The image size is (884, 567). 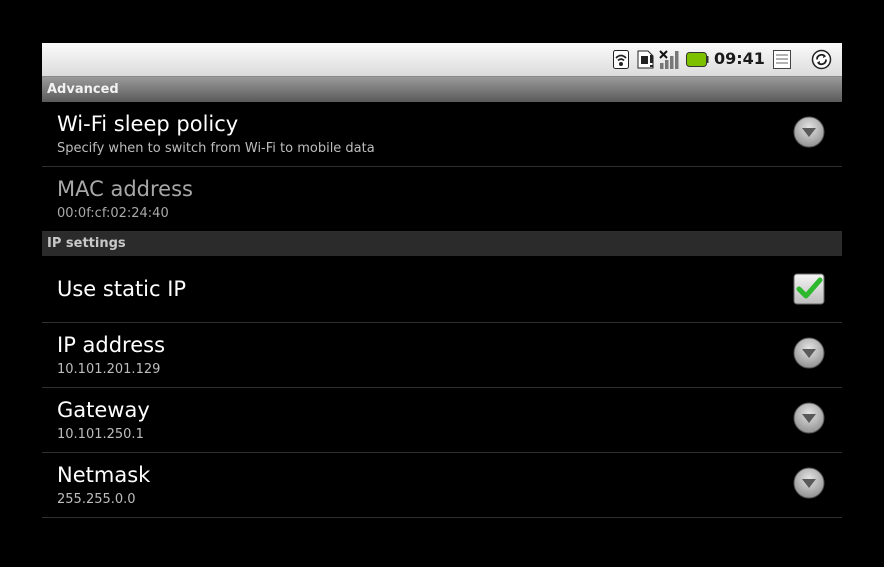 I want to click on row-summary: 10.101.201.129, so click(x=109, y=369).